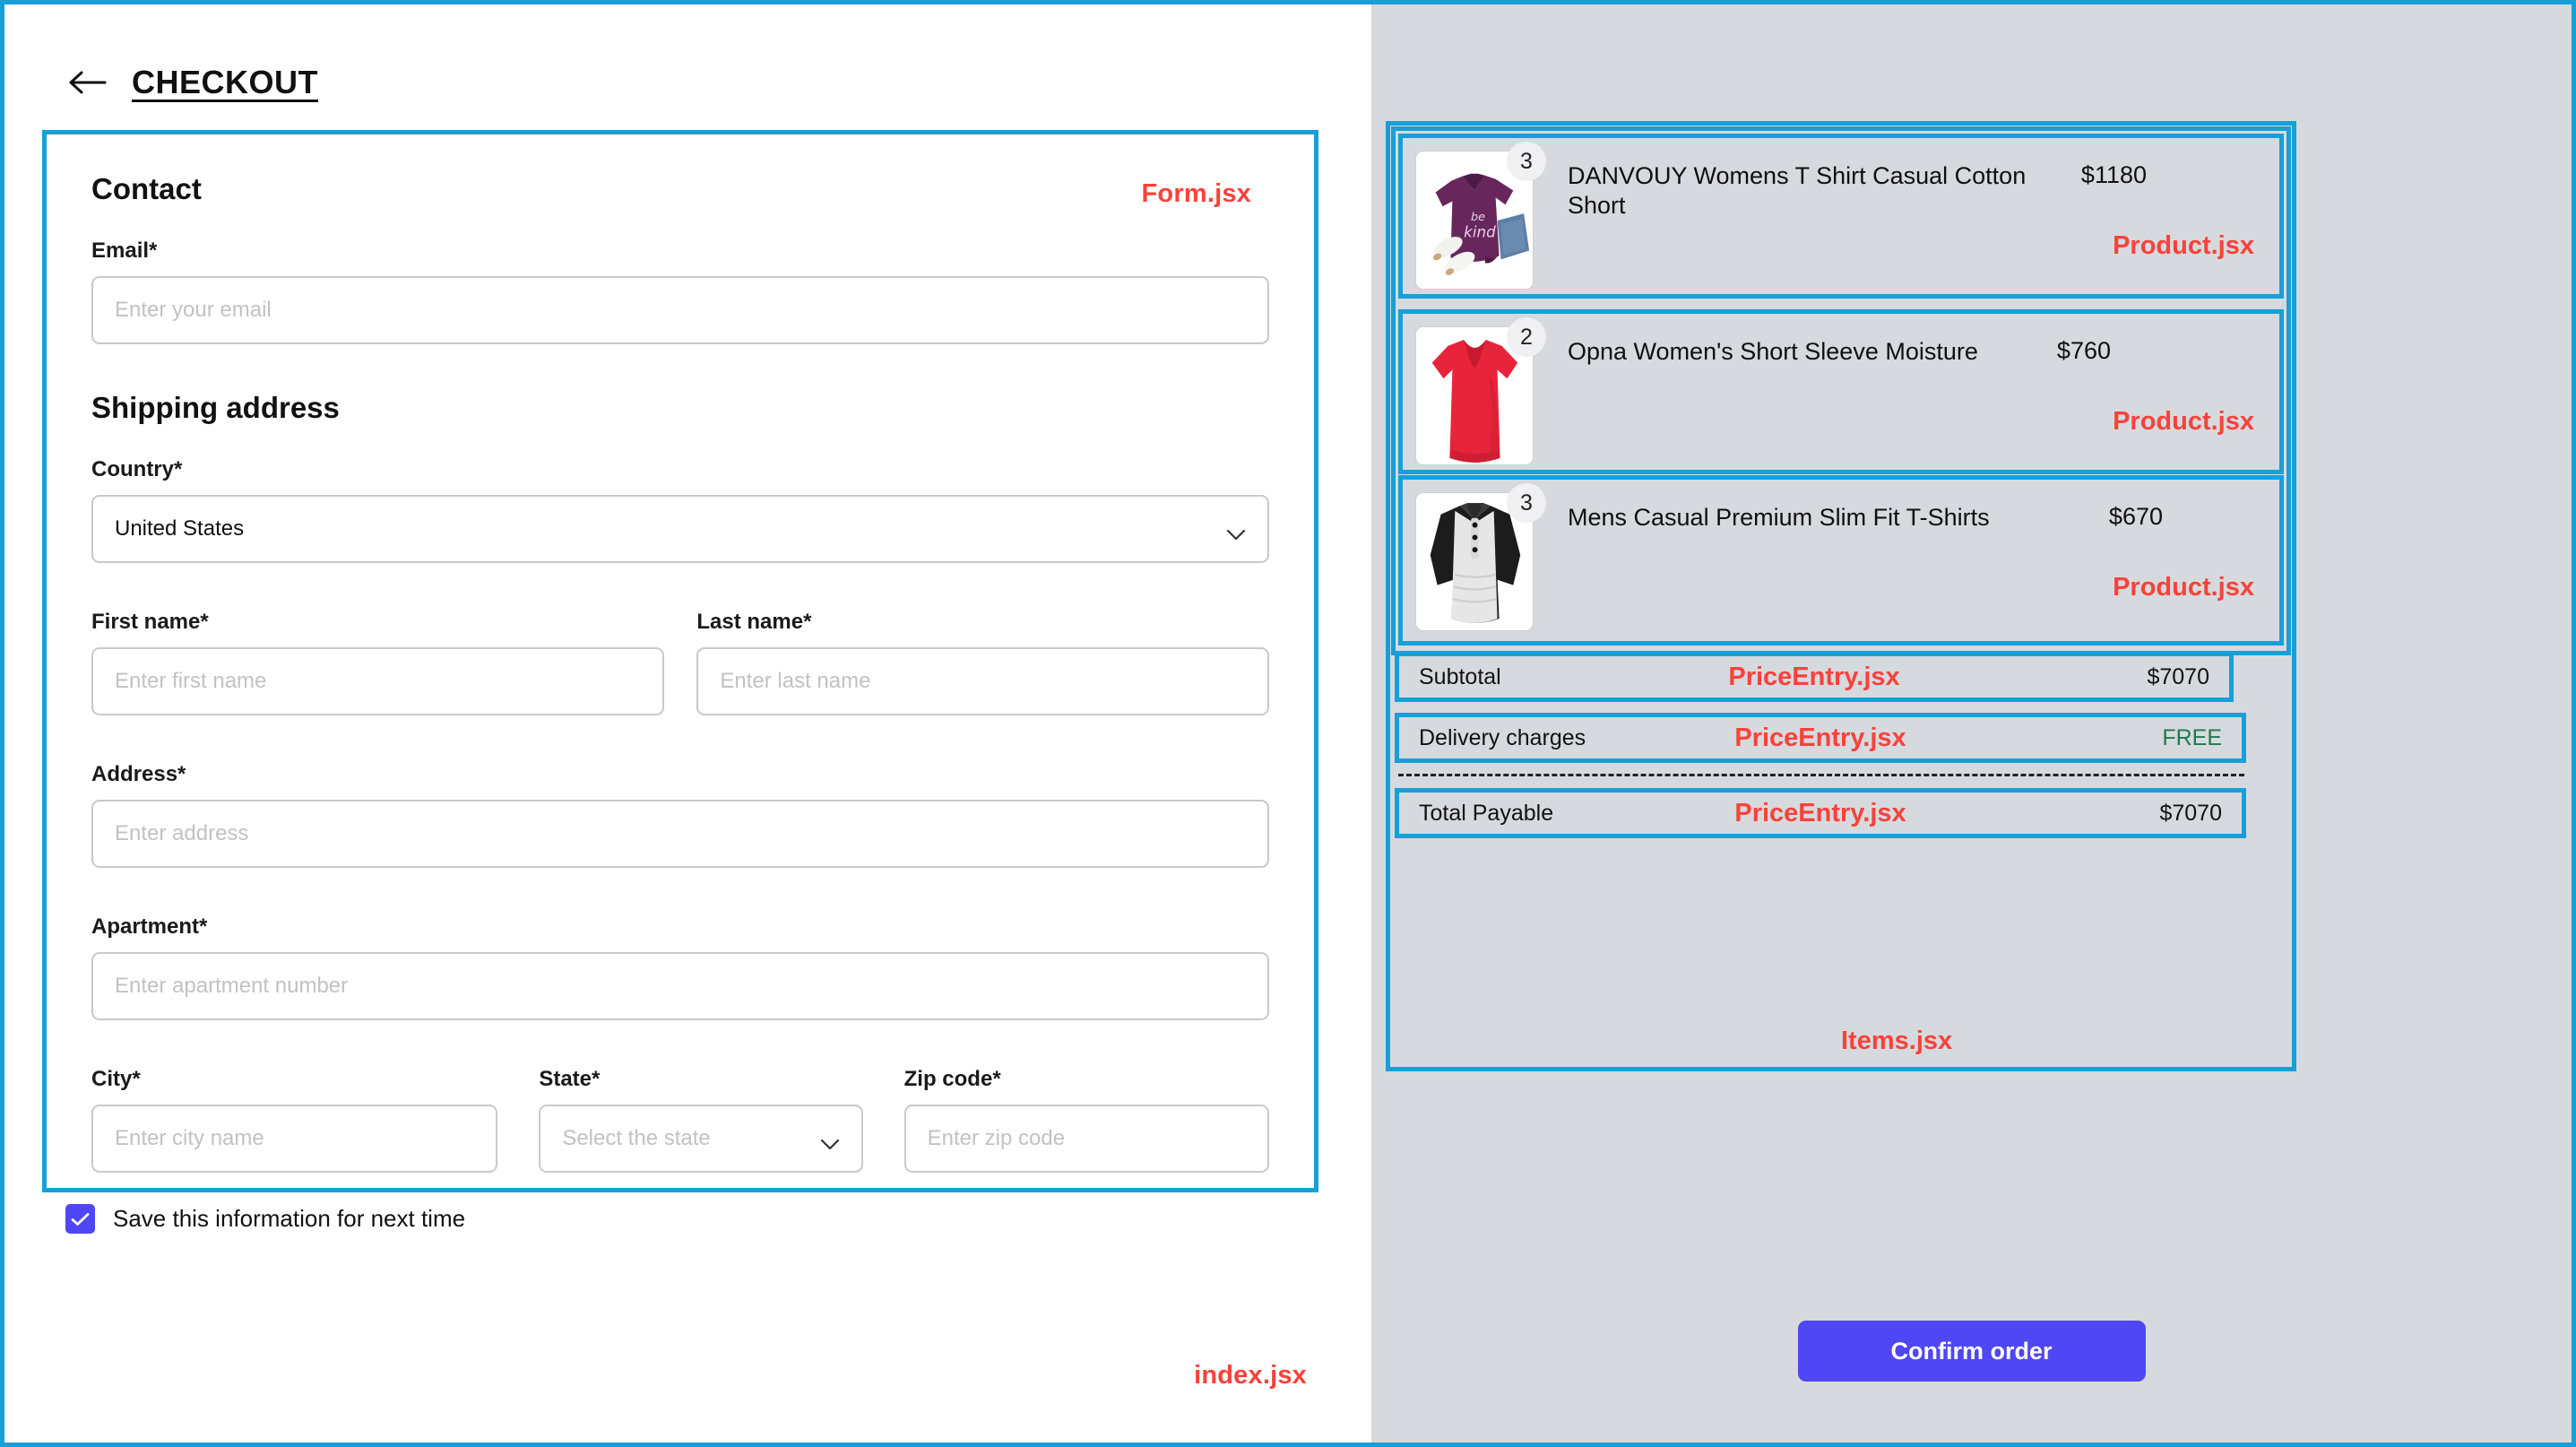 Image resolution: width=2576 pixels, height=1447 pixels. Describe the element at coordinates (1480, 216) in the screenshot. I see `product-thumbnail-wrap: be kind 3` at that location.